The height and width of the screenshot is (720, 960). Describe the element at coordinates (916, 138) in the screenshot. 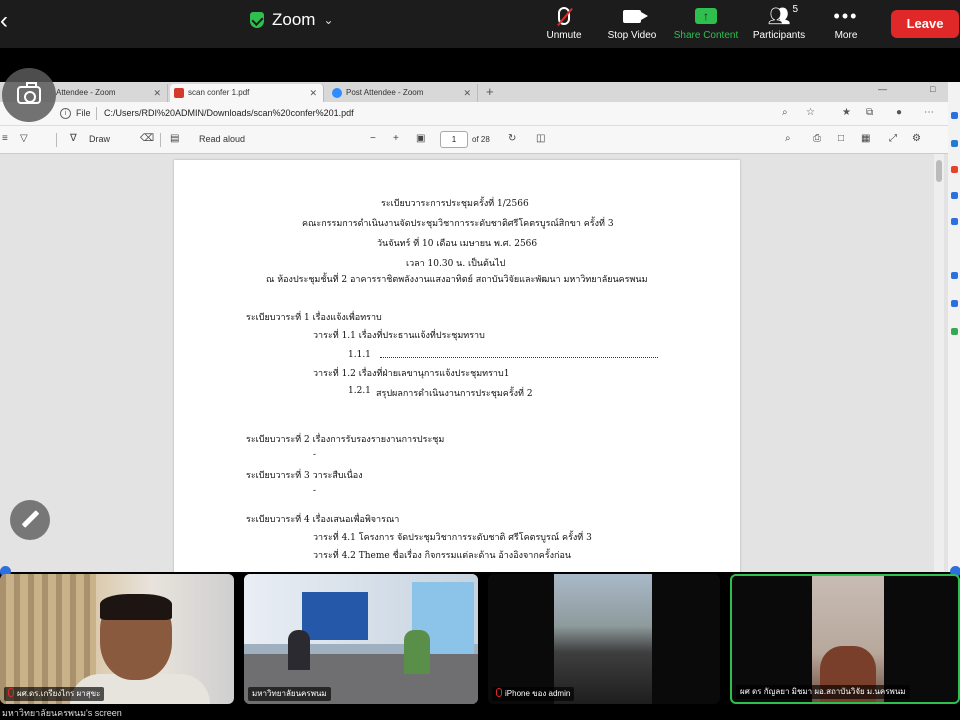

I see `settings-gear-icon: ⚙` at that location.